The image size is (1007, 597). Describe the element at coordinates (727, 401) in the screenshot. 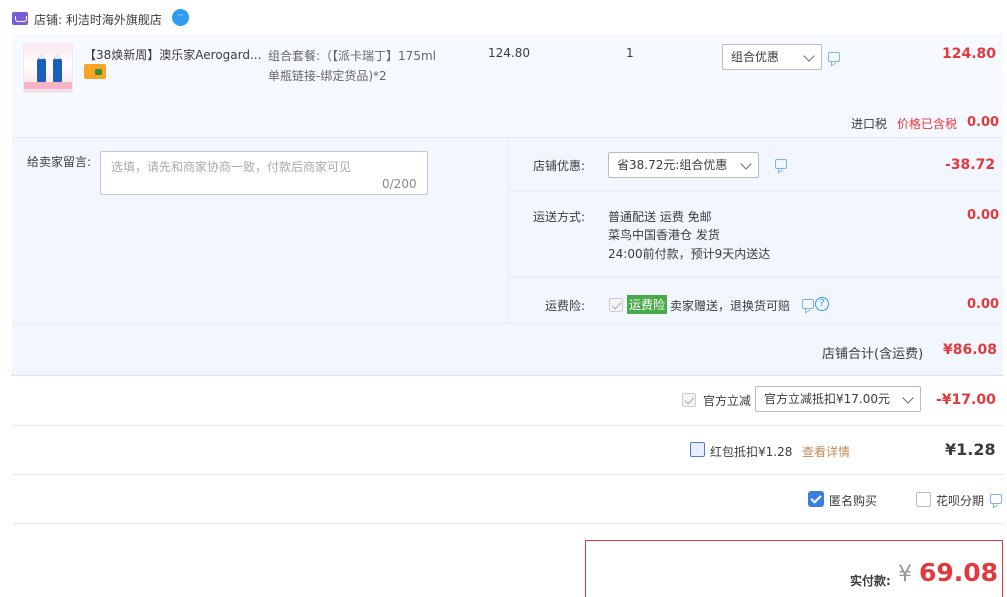

I see `official-discount-label: 官方立减` at that location.